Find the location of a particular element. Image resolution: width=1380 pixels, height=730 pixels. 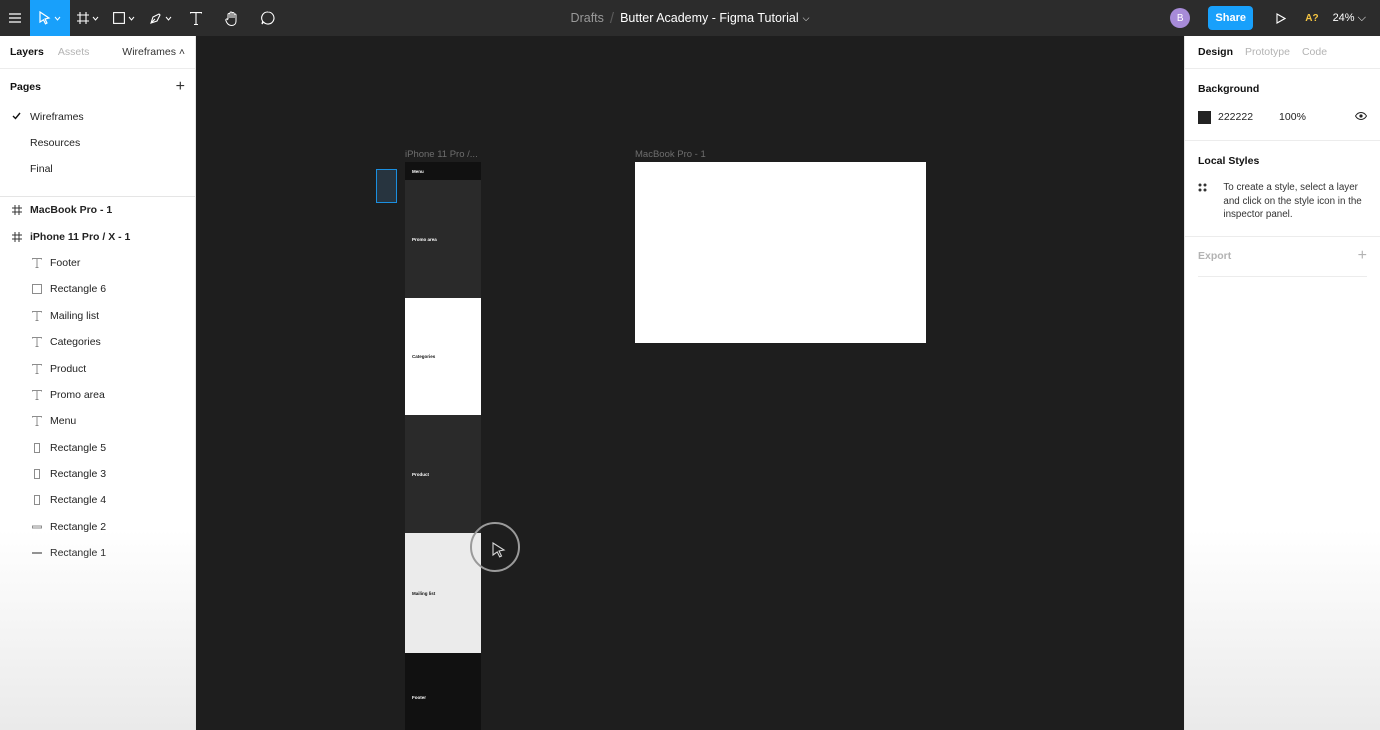

file-name: Butter Academy - Figma Tutorial is located at coordinates (709, 18).